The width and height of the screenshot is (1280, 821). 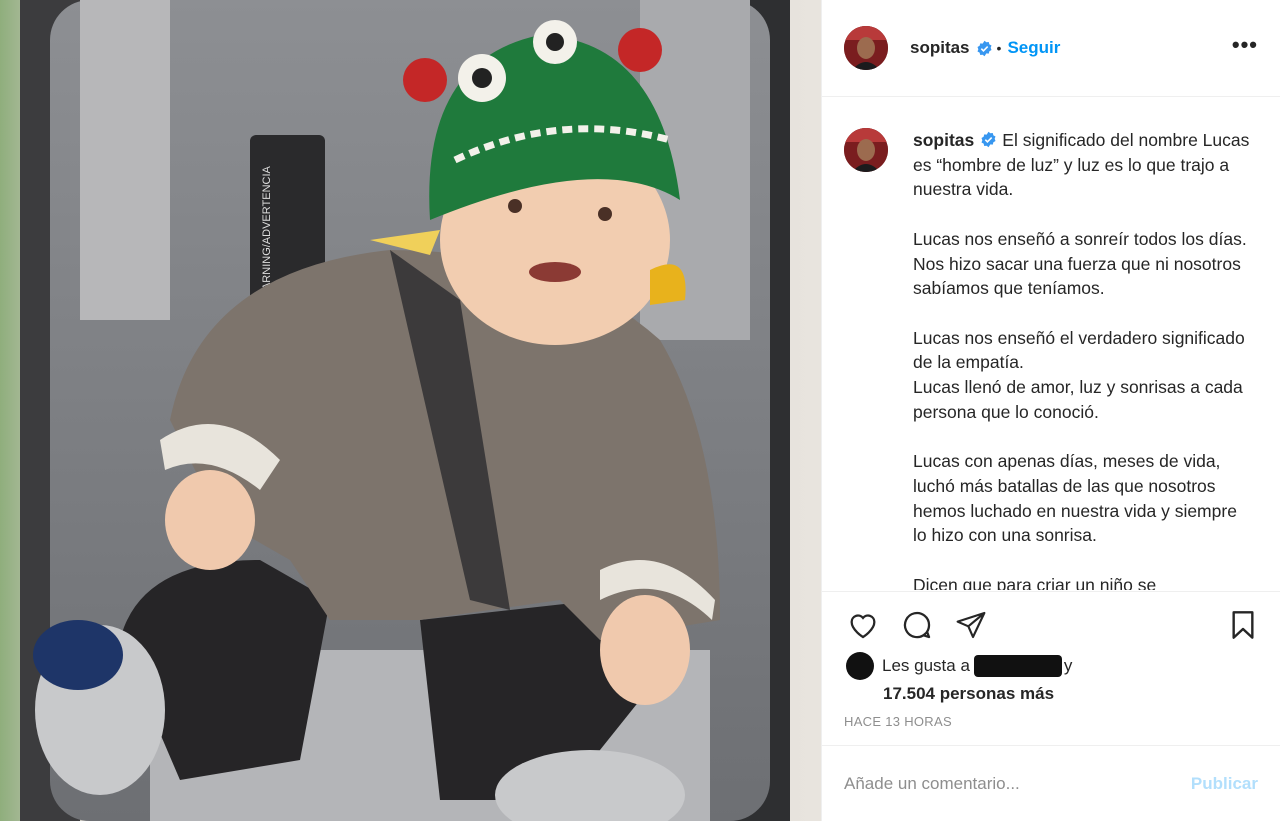 What do you see at coordinates (959, 678) in the screenshot?
I see `likes-summary: Les gusta a y 17.504 personas más` at bounding box center [959, 678].